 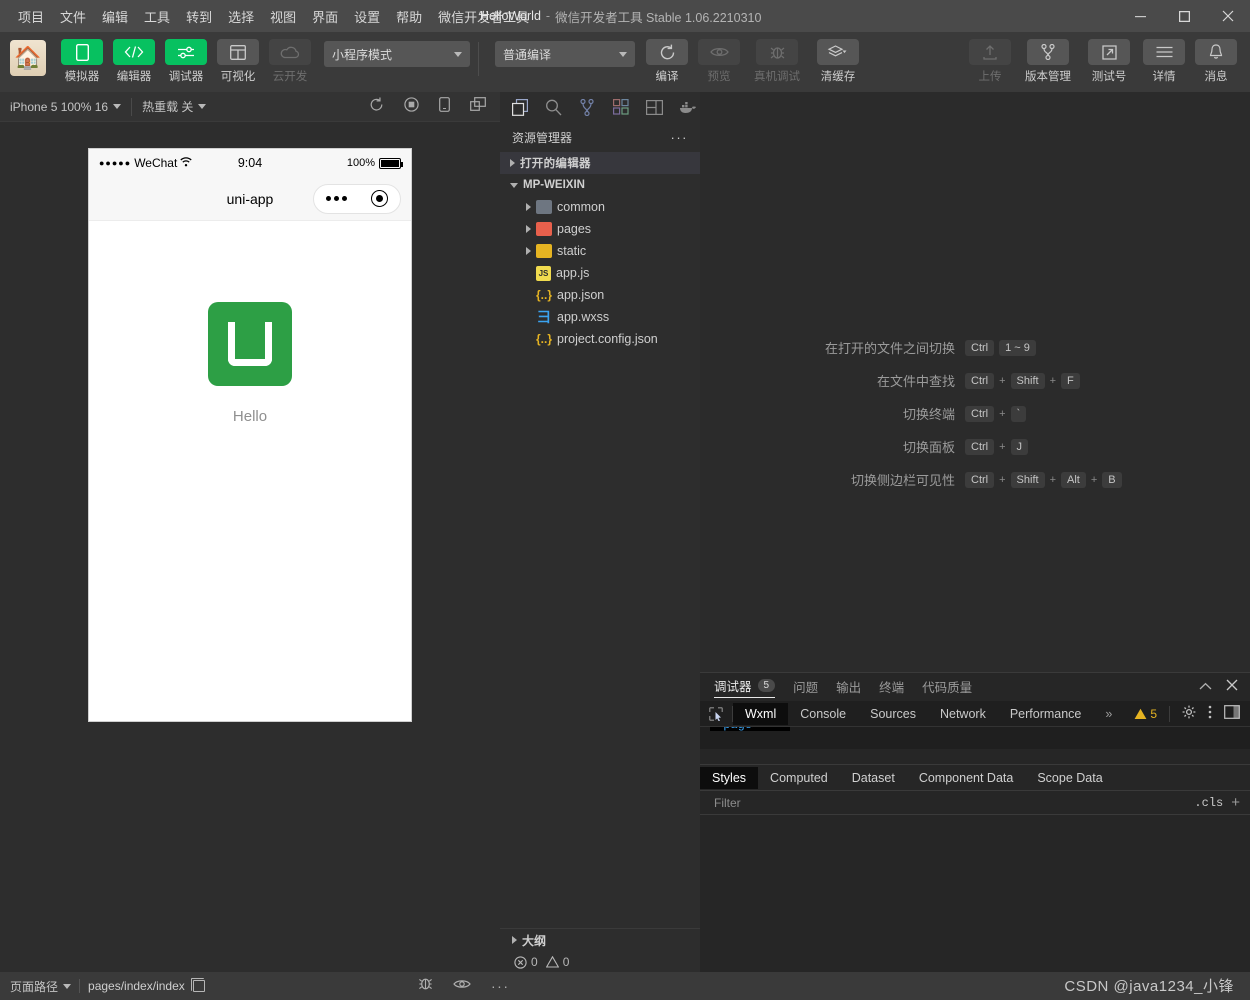 What do you see at coordinates (250, 471) in the screenshot?
I see `phone-content: Hello` at bounding box center [250, 471].